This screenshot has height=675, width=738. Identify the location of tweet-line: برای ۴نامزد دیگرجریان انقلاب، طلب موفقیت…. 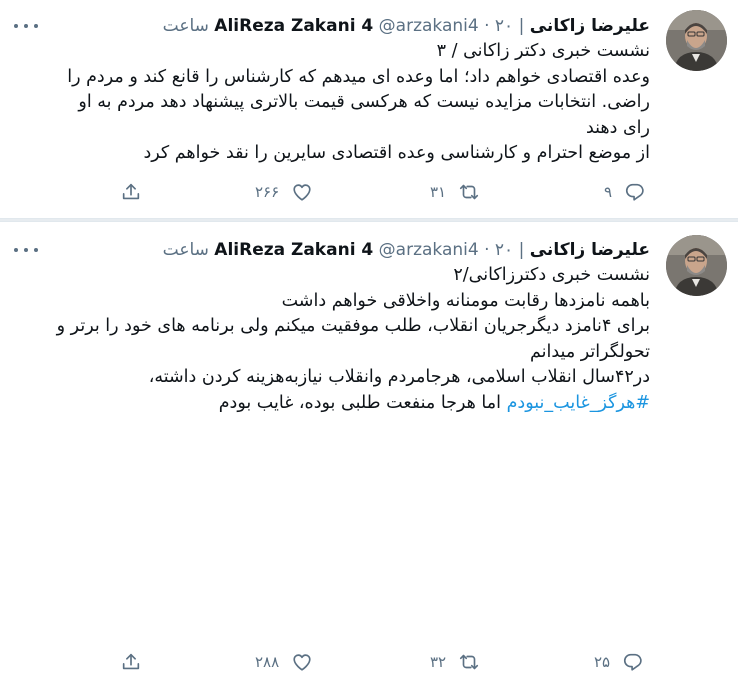
(353, 326).